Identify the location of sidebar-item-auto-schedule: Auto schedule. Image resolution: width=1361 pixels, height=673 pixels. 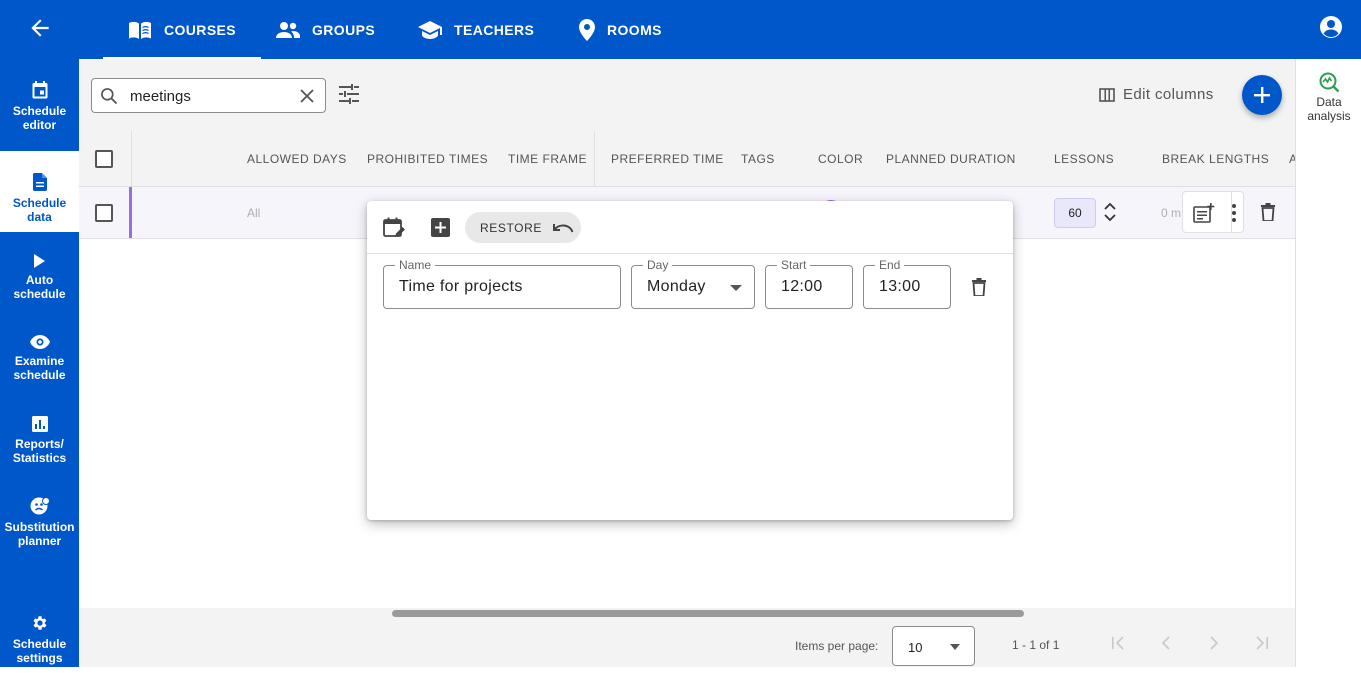
(39, 272).